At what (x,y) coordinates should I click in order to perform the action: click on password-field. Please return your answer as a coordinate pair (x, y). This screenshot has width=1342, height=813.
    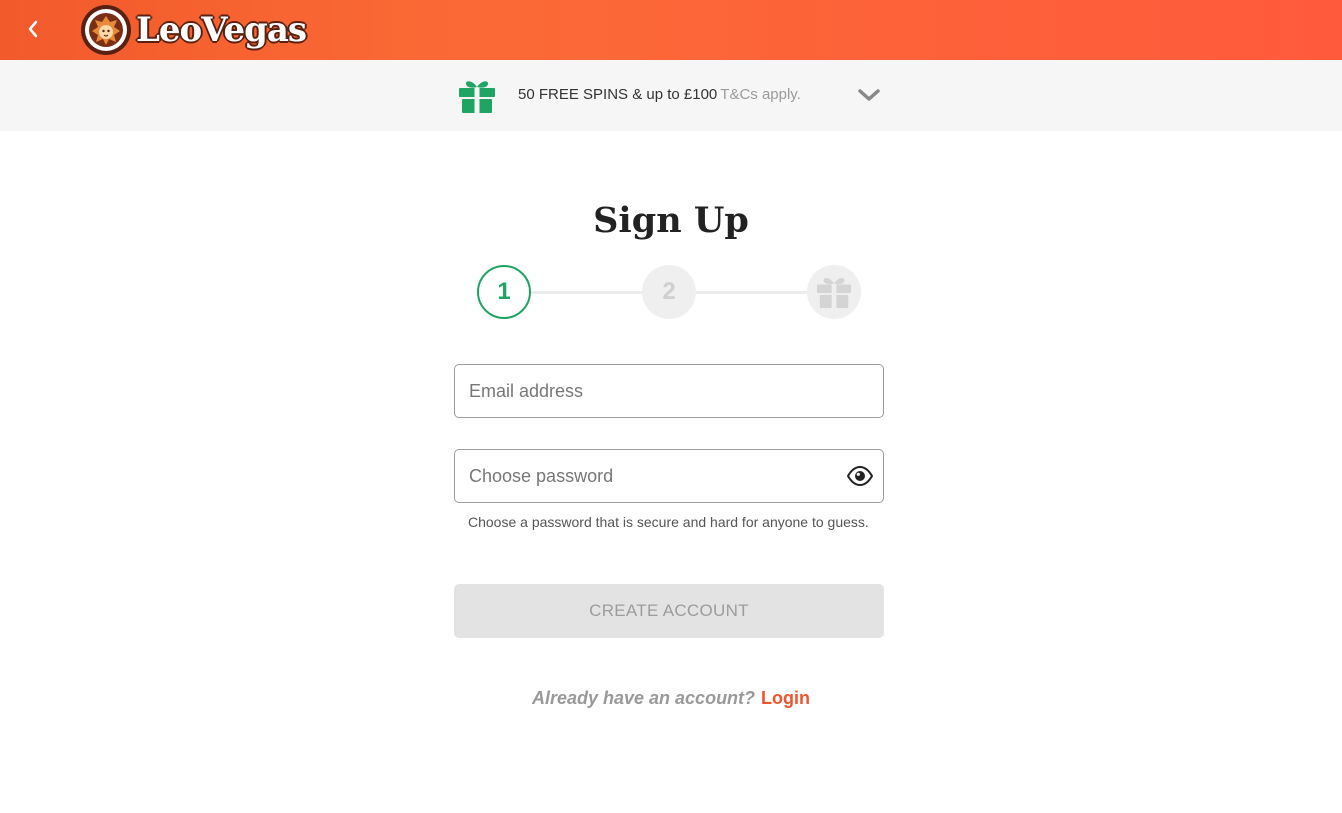
    Looking at the image, I should click on (669, 476).